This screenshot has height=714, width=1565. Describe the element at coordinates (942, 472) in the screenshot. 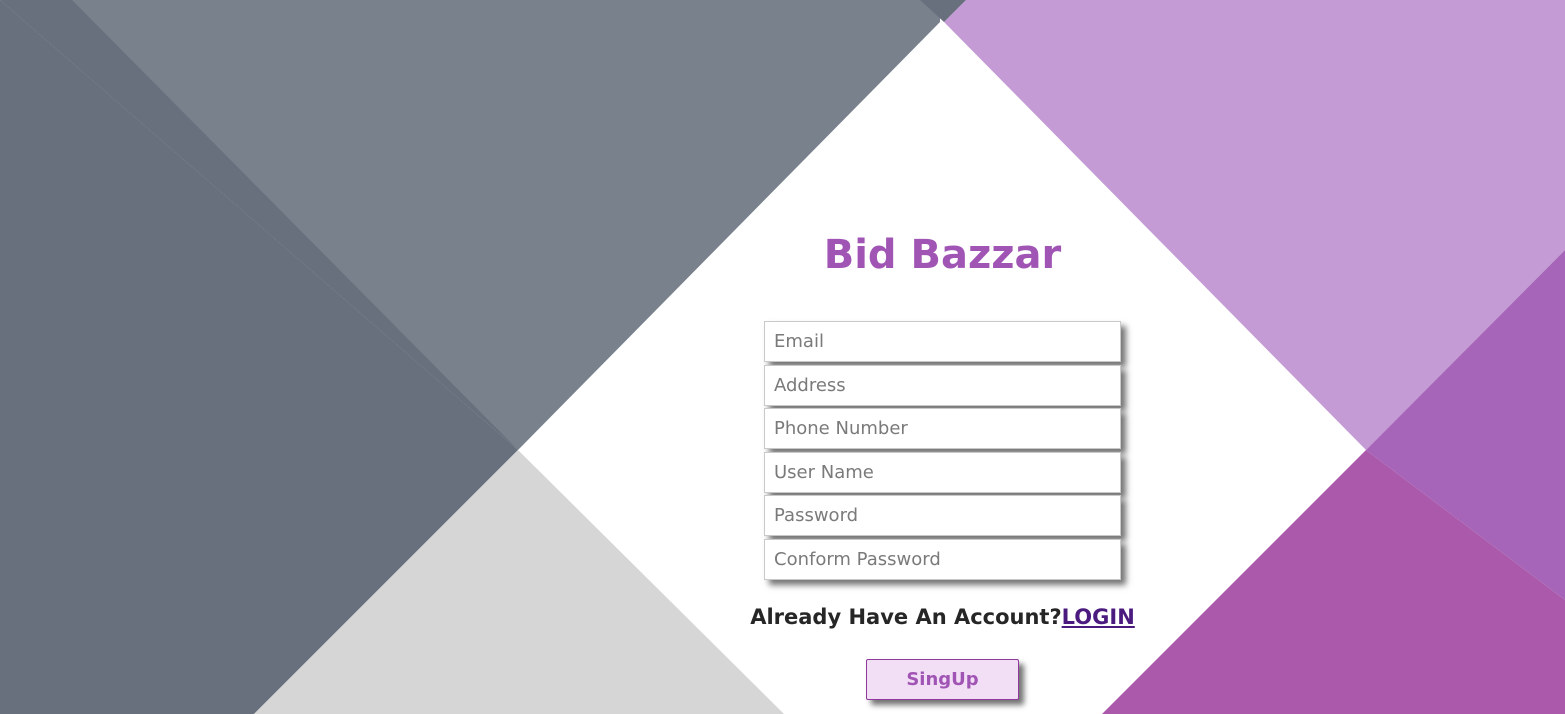

I see `username-field` at that location.